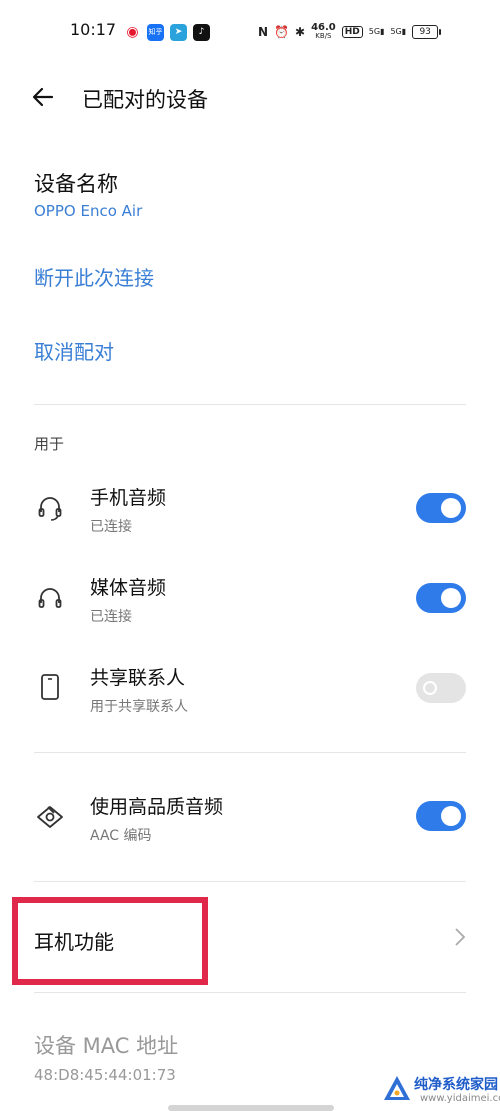  What do you see at coordinates (167, 32) in the screenshot?
I see `status-app-icons: ◉ 知乎 ➤ ♪` at bounding box center [167, 32].